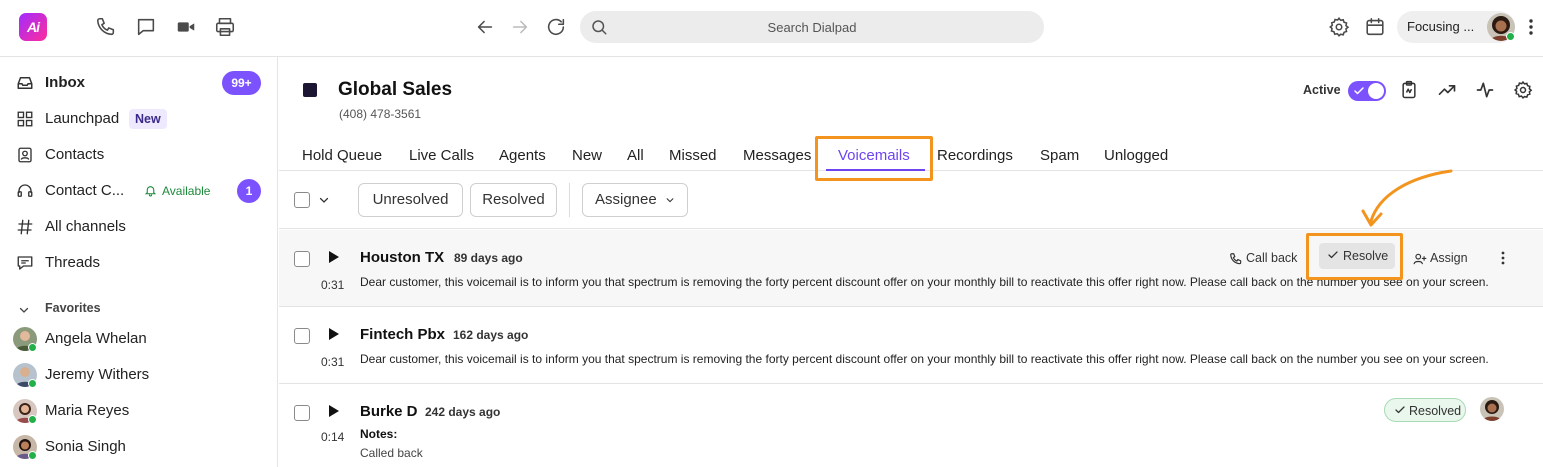  What do you see at coordinates (410, 200) in the screenshot?
I see `unresolved-filter-button: Unresolved` at bounding box center [410, 200].